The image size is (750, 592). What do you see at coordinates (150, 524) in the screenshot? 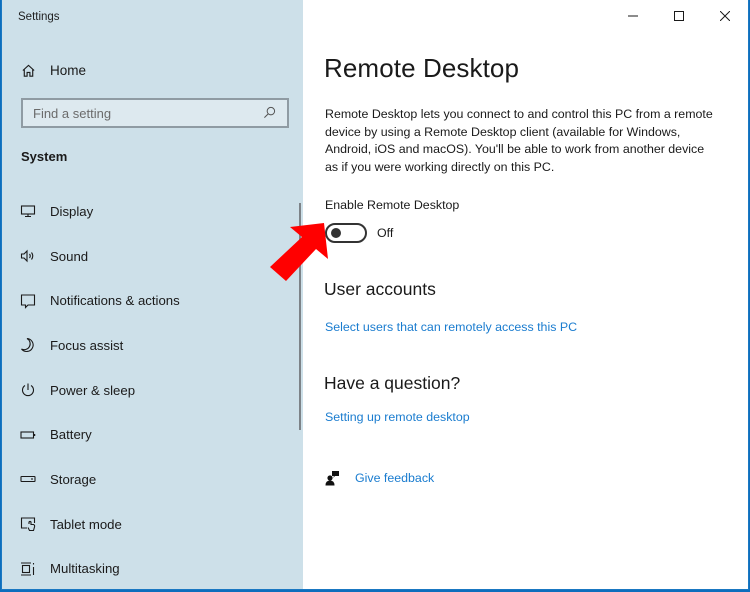
I see `sidebar-item-tablet-mode: Tablet mode` at bounding box center [150, 524].